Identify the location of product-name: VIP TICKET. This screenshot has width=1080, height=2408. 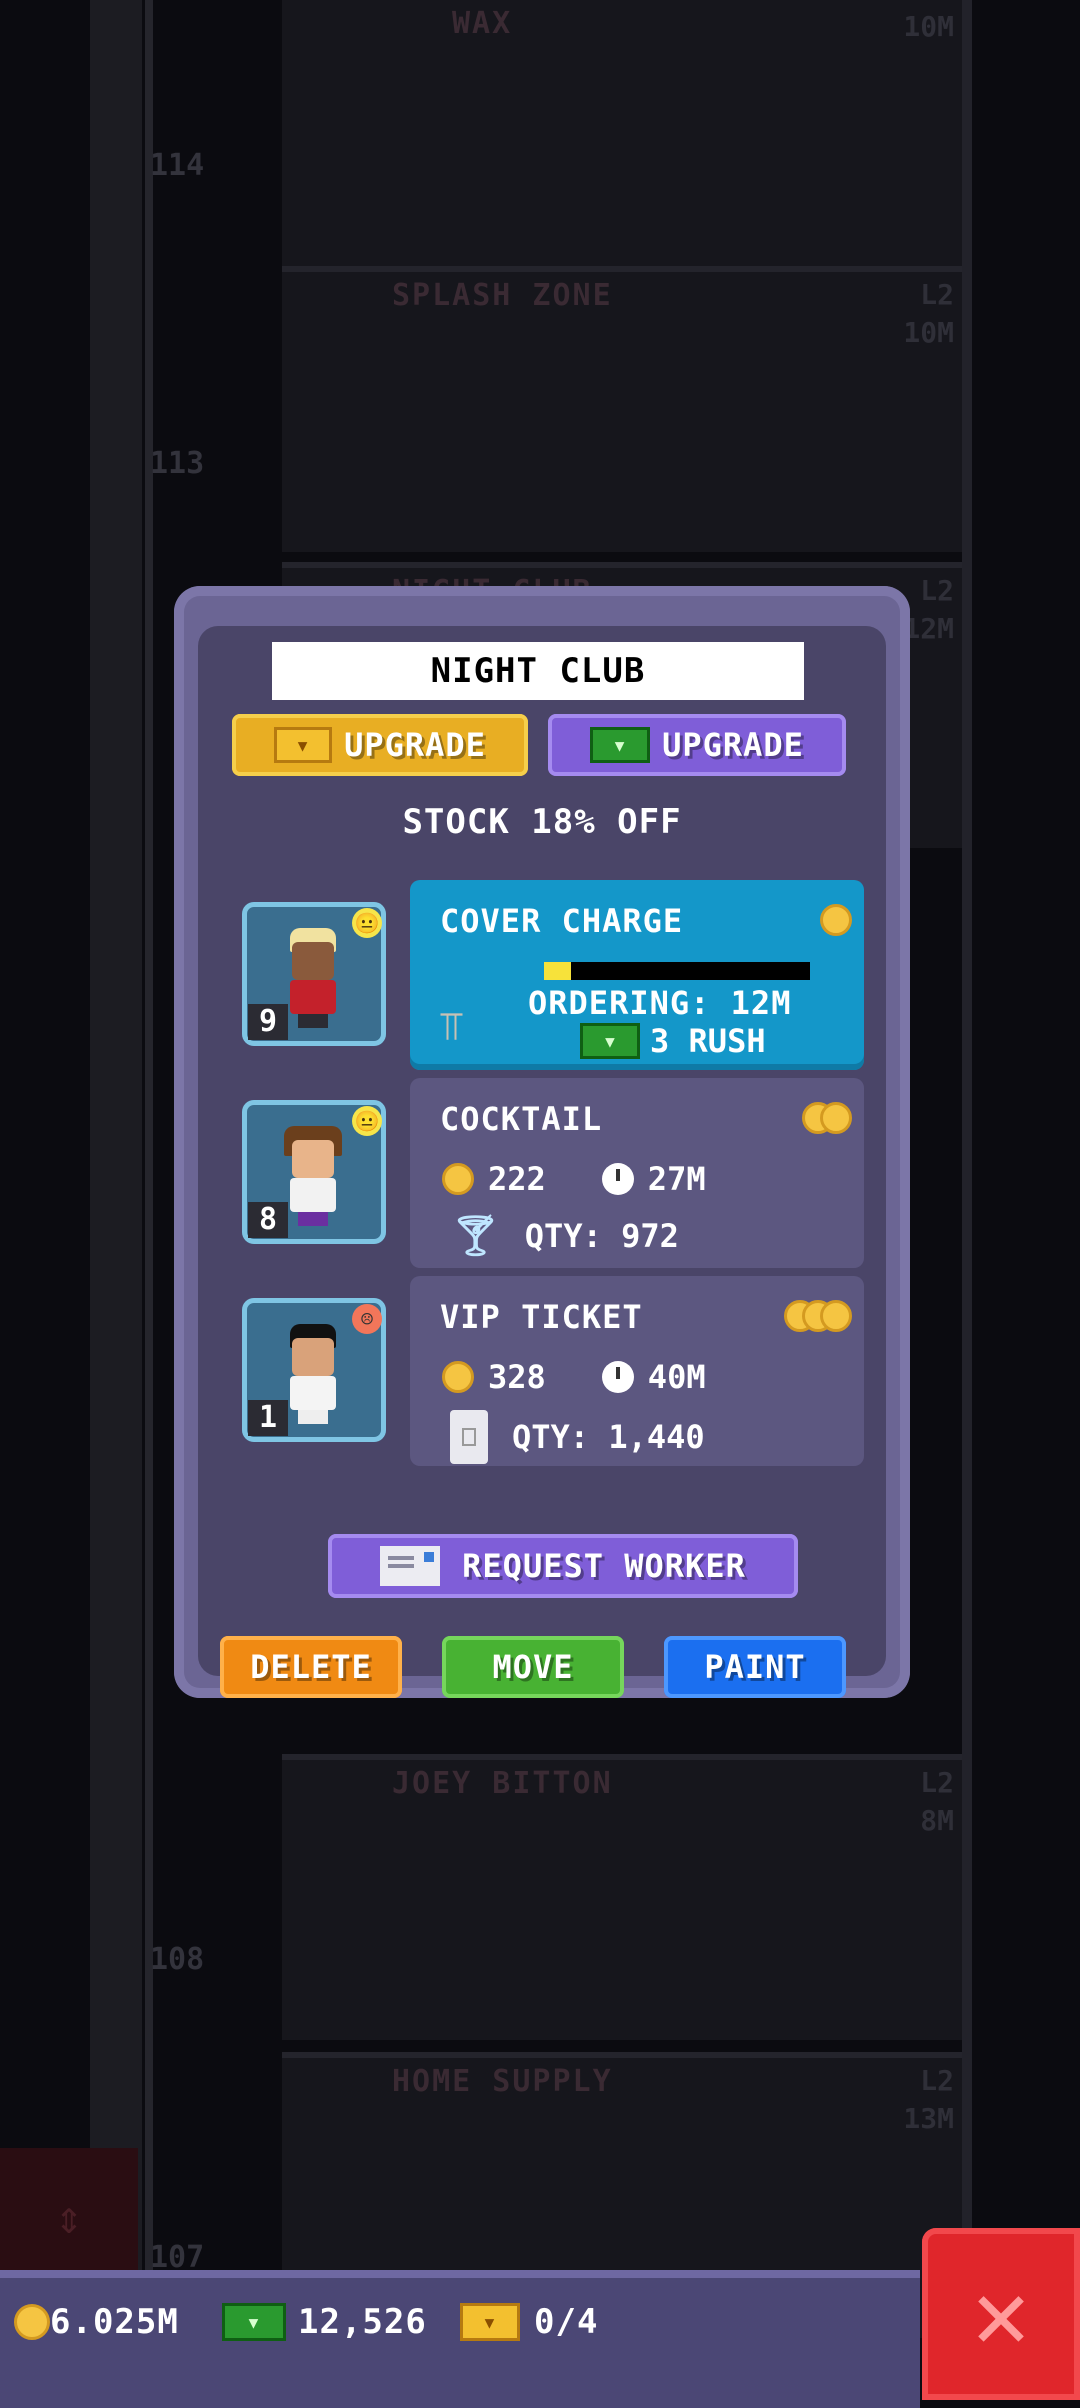
(541, 1317).